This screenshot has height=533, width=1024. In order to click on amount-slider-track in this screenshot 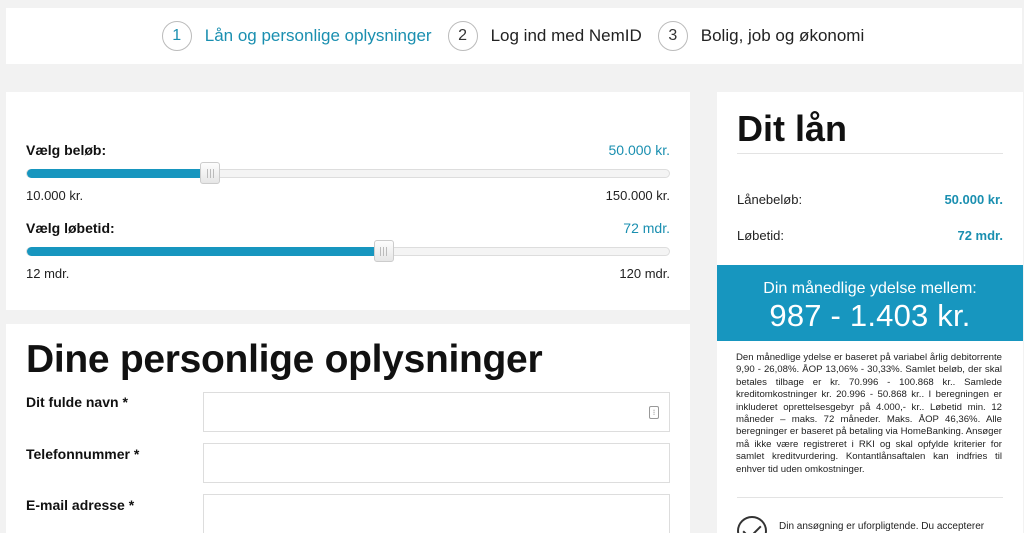, I will do `click(348, 173)`.